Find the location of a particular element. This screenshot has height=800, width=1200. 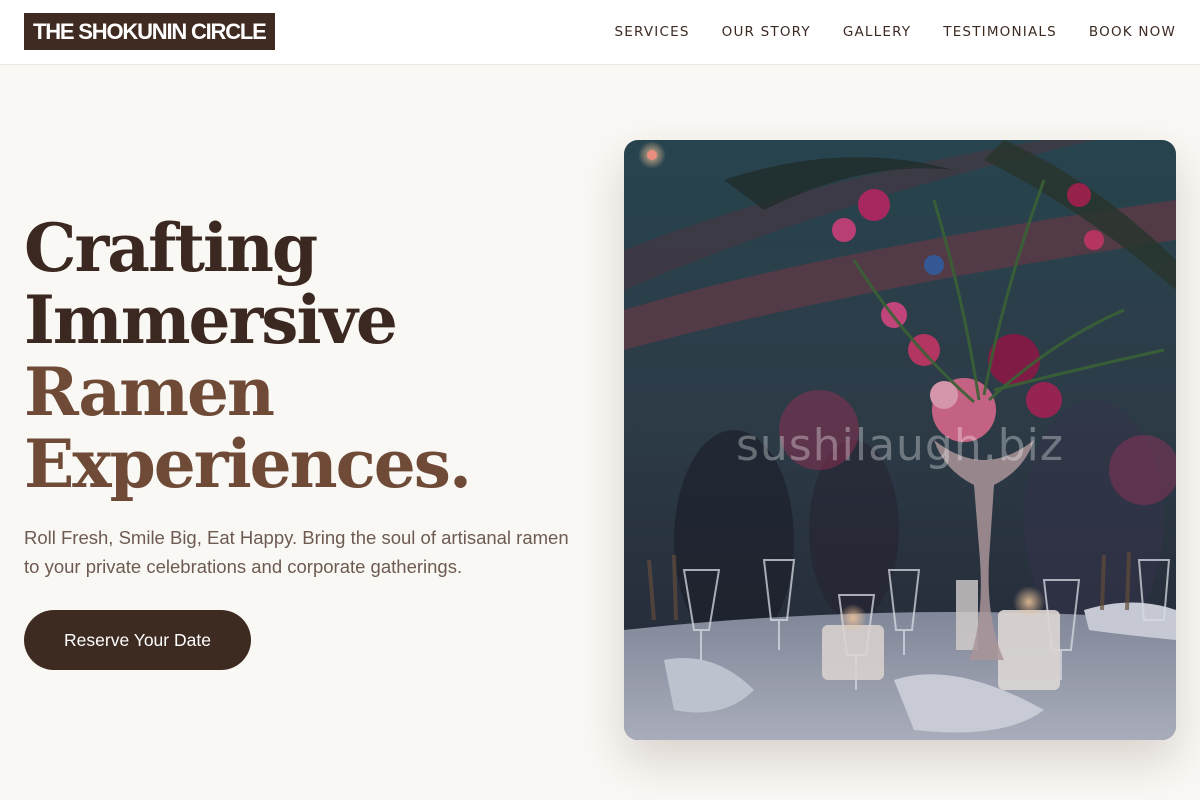

nav-link-gallery: GALLERY is located at coordinates (877, 32).